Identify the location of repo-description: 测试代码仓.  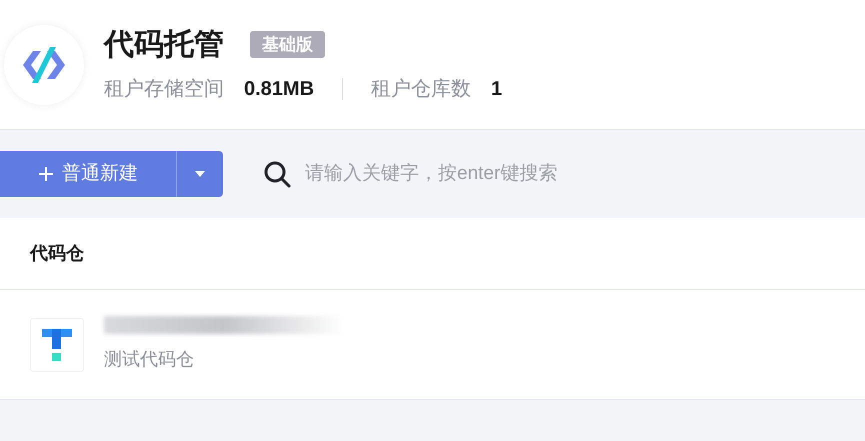
(149, 359).